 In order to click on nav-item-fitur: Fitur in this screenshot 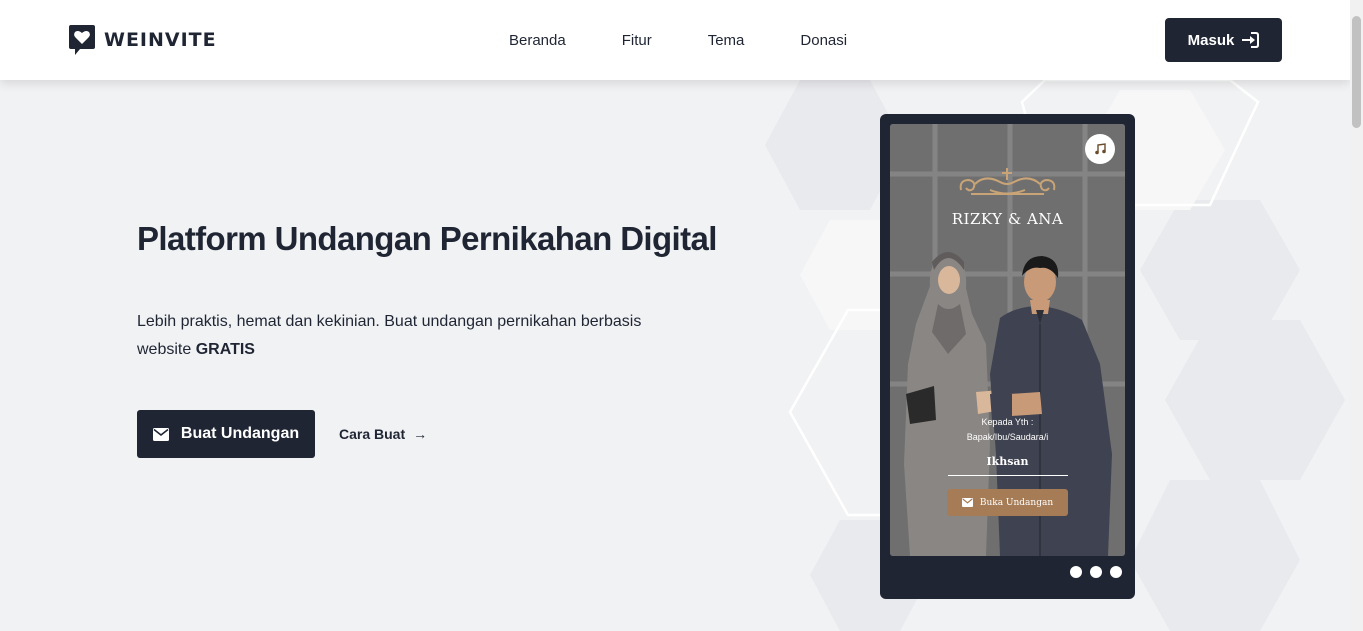, I will do `click(637, 40)`.